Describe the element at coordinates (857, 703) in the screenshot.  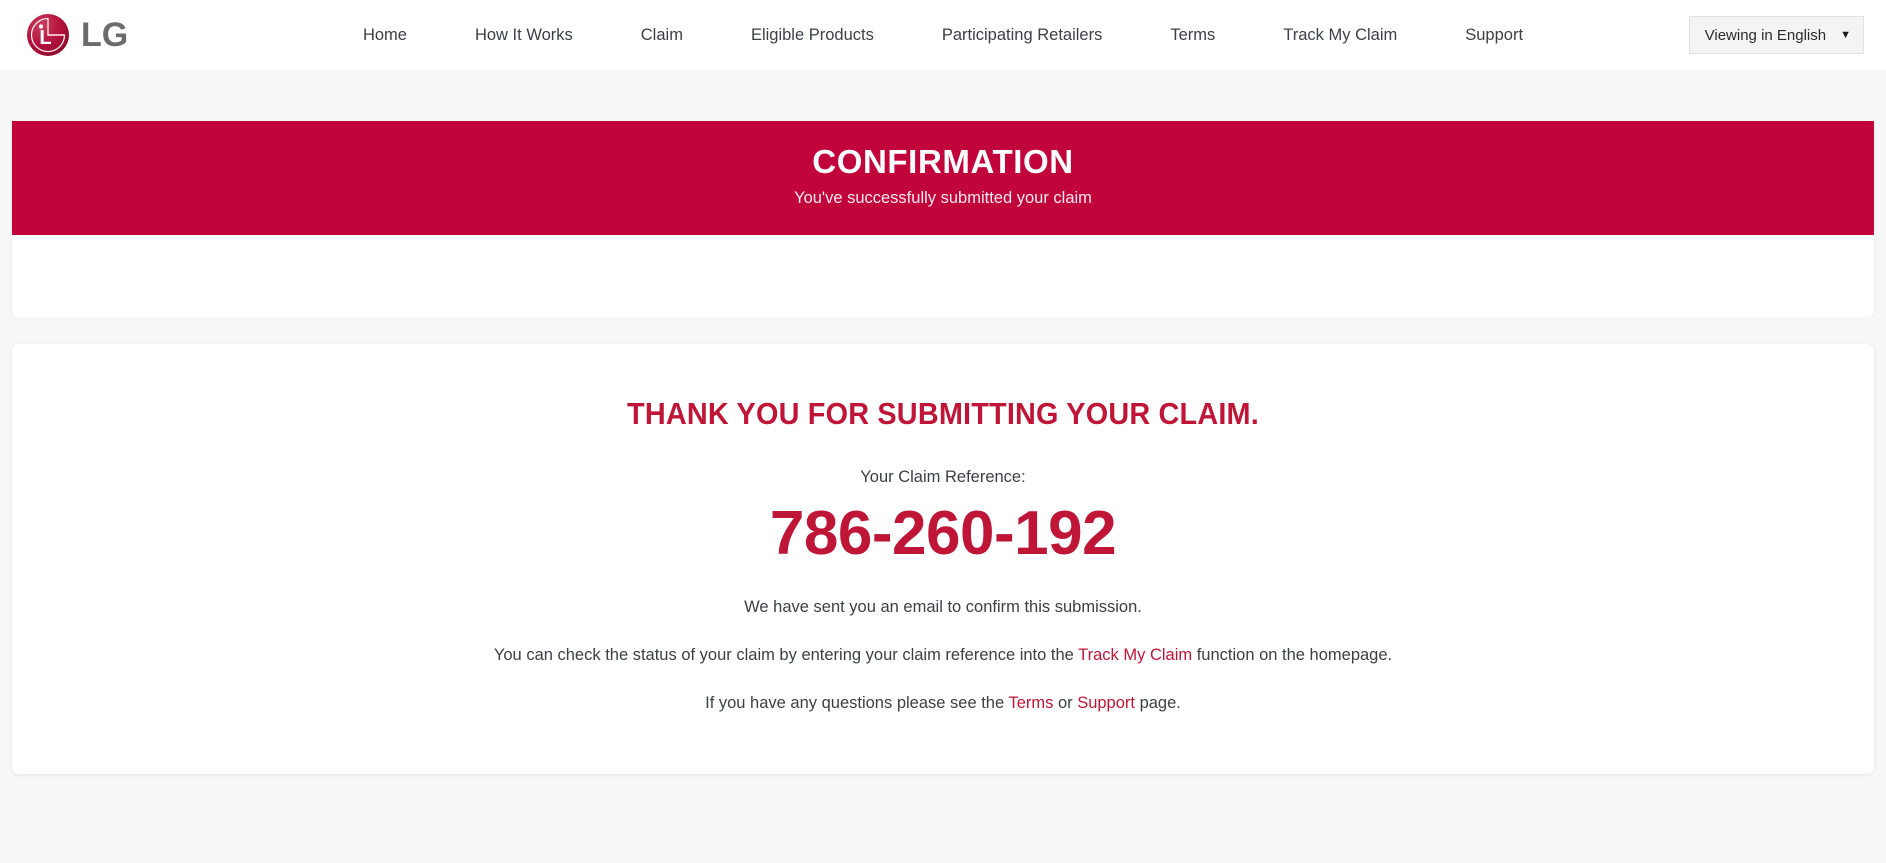
I see `questions-text-before: If you have any questions please see the` at that location.